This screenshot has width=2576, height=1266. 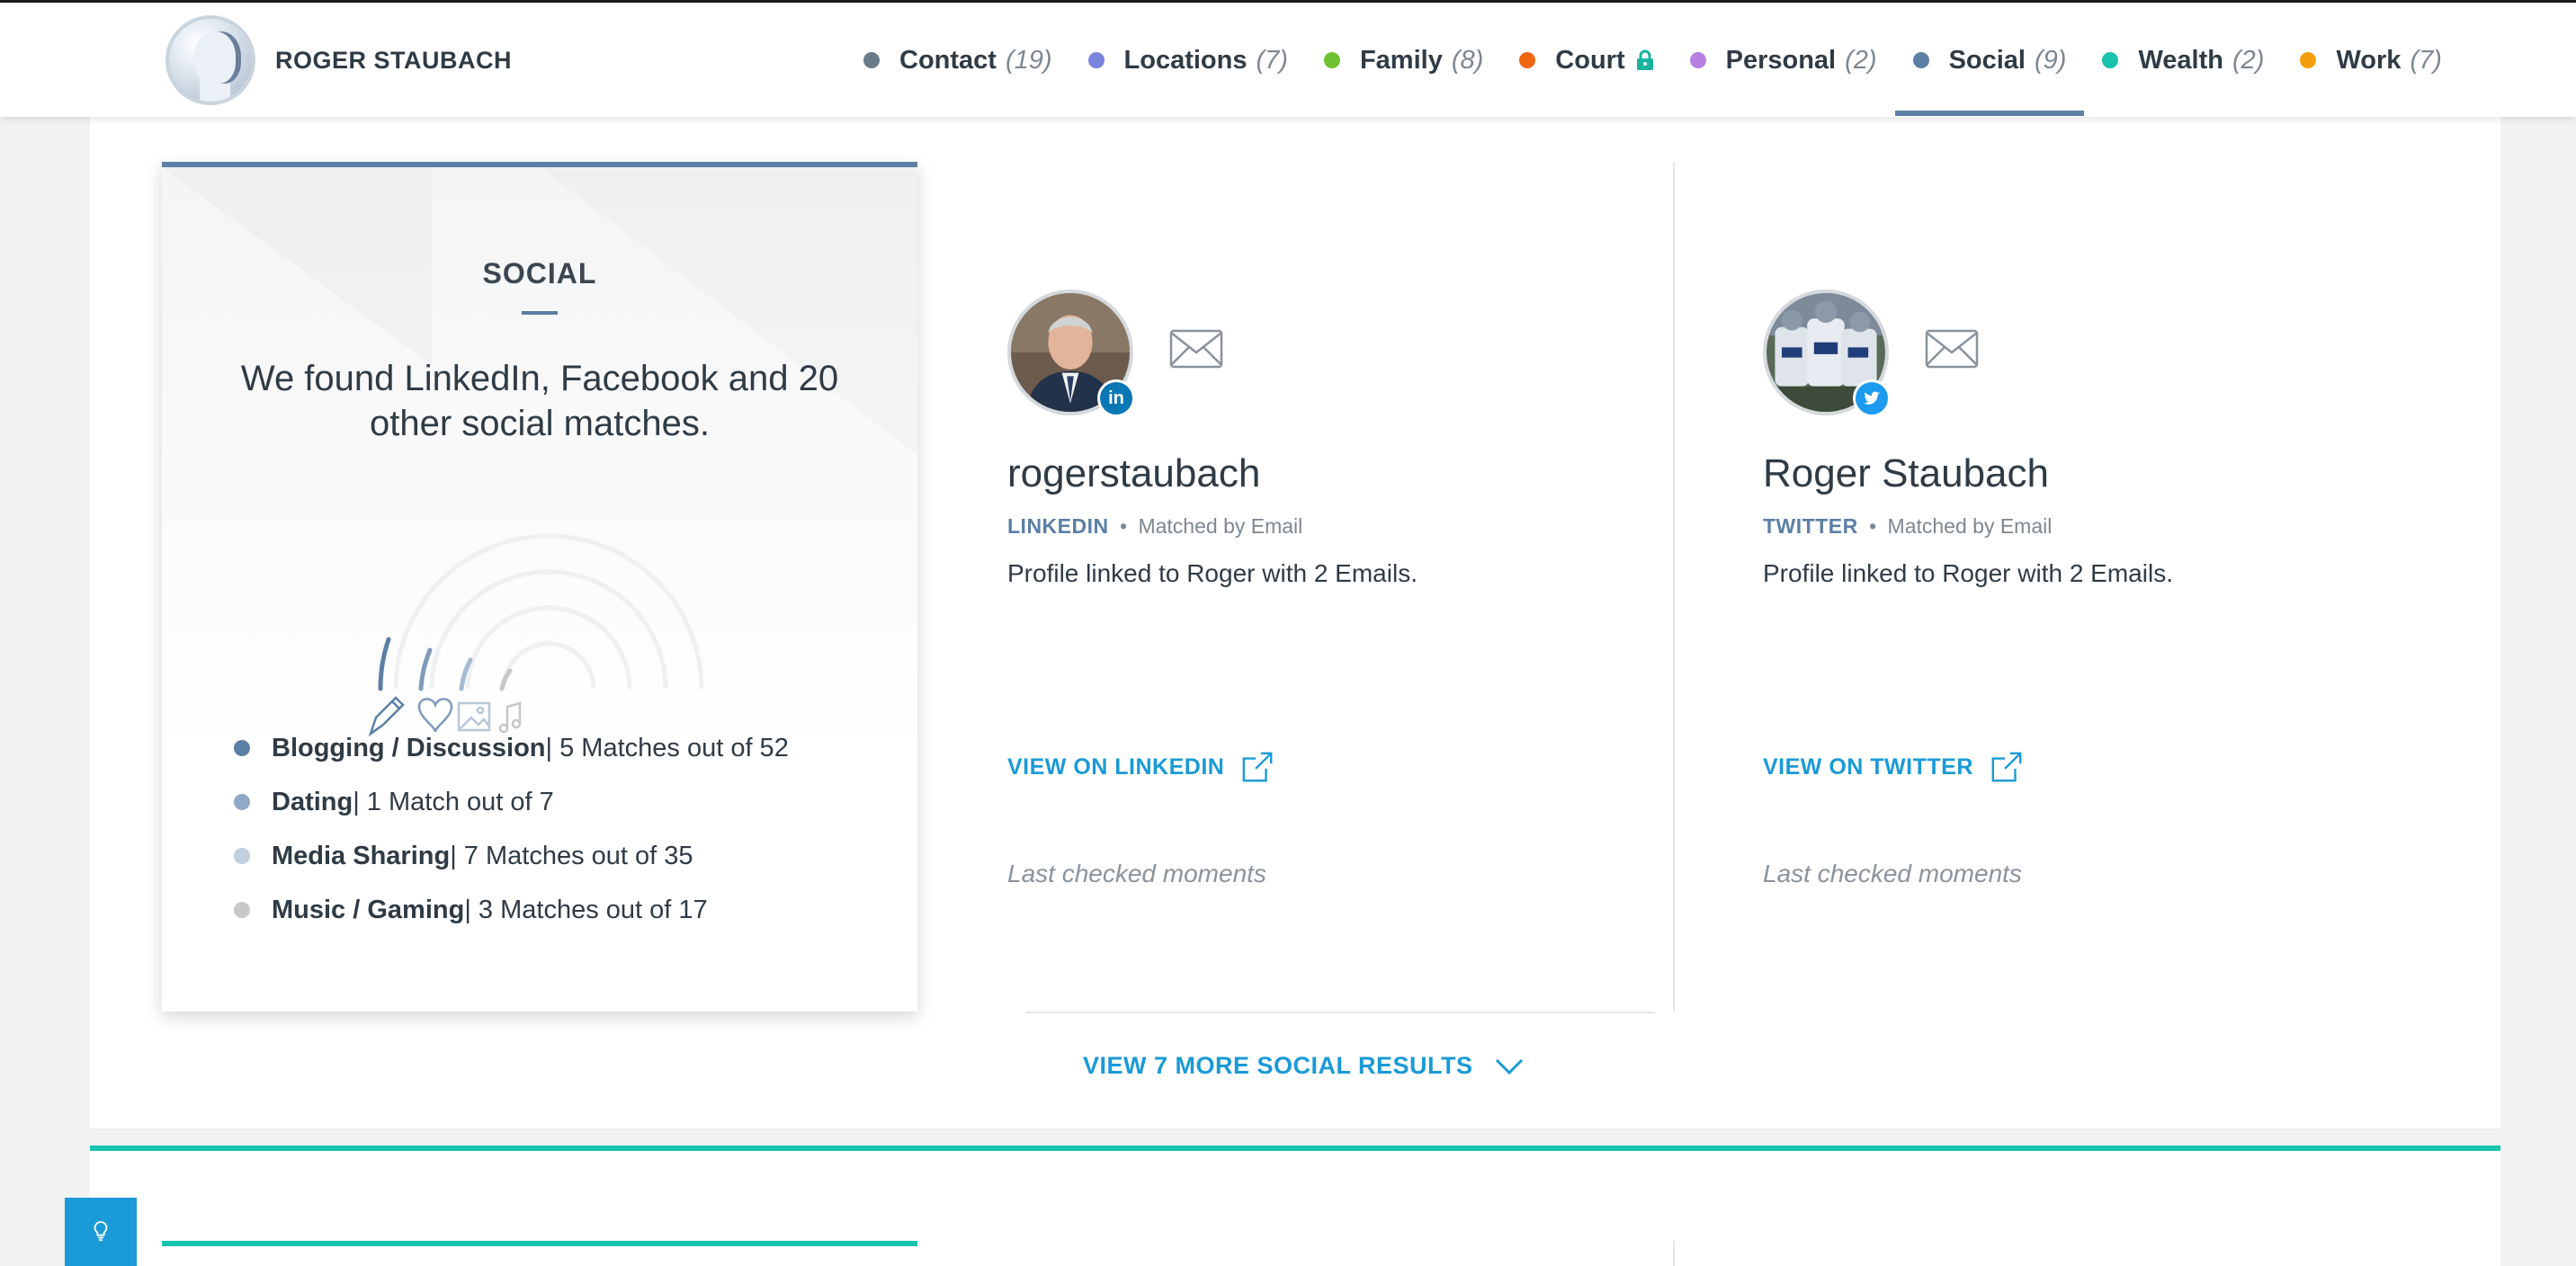 I want to click on category-detail: | 1 Match out of 7, so click(x=453, y=801).